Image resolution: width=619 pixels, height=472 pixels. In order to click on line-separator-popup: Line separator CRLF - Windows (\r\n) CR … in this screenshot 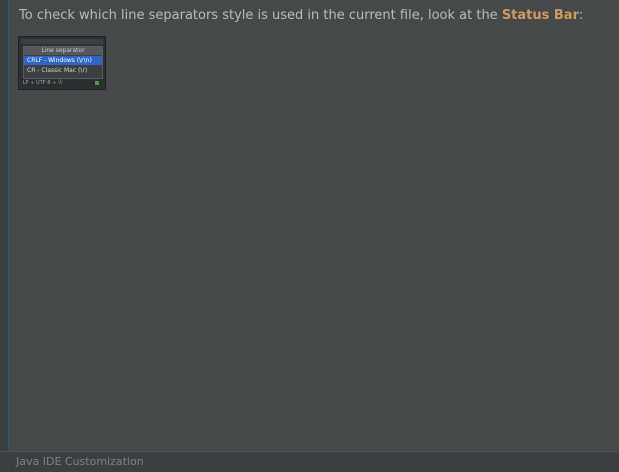, I will do `click(63, 62)`.